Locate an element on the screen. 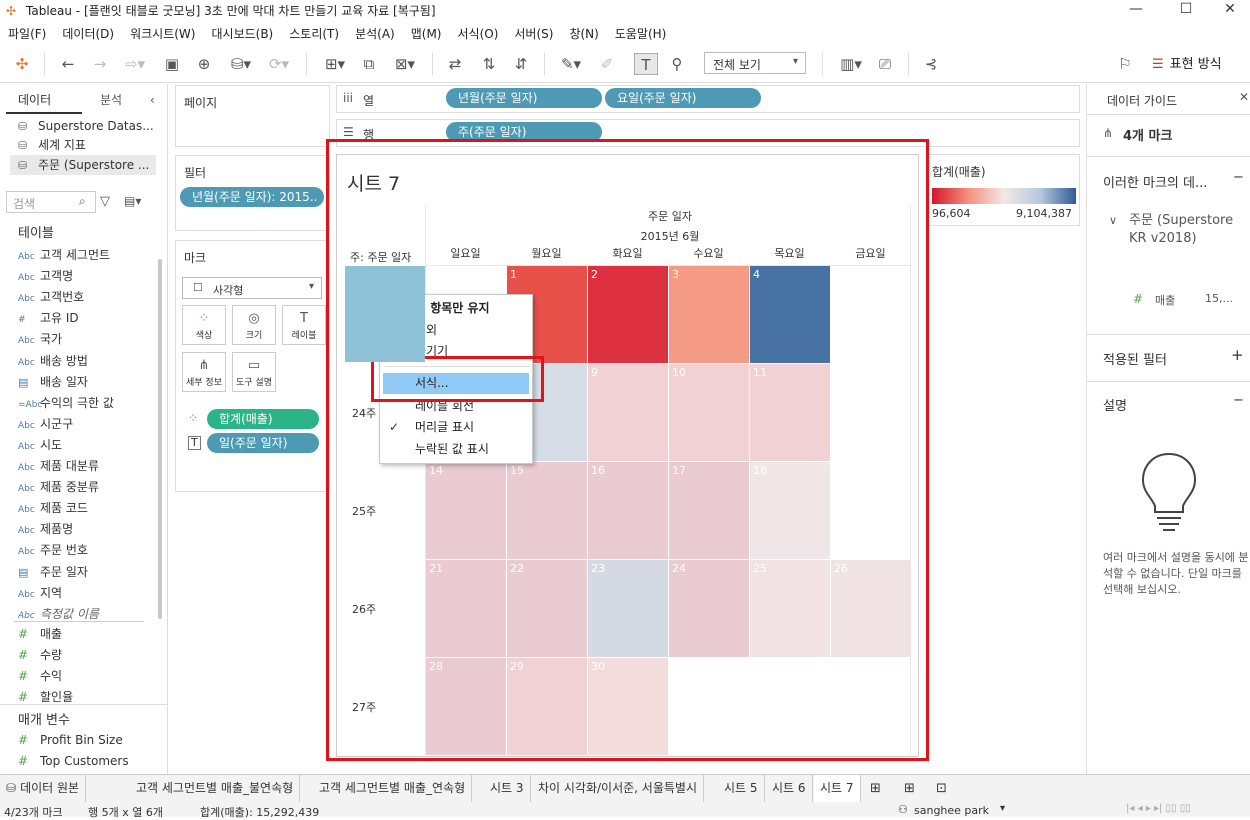 The height and width of the screenshot is (820, 1250). pages-card: 페이지 is located at coordinates (252, 116).